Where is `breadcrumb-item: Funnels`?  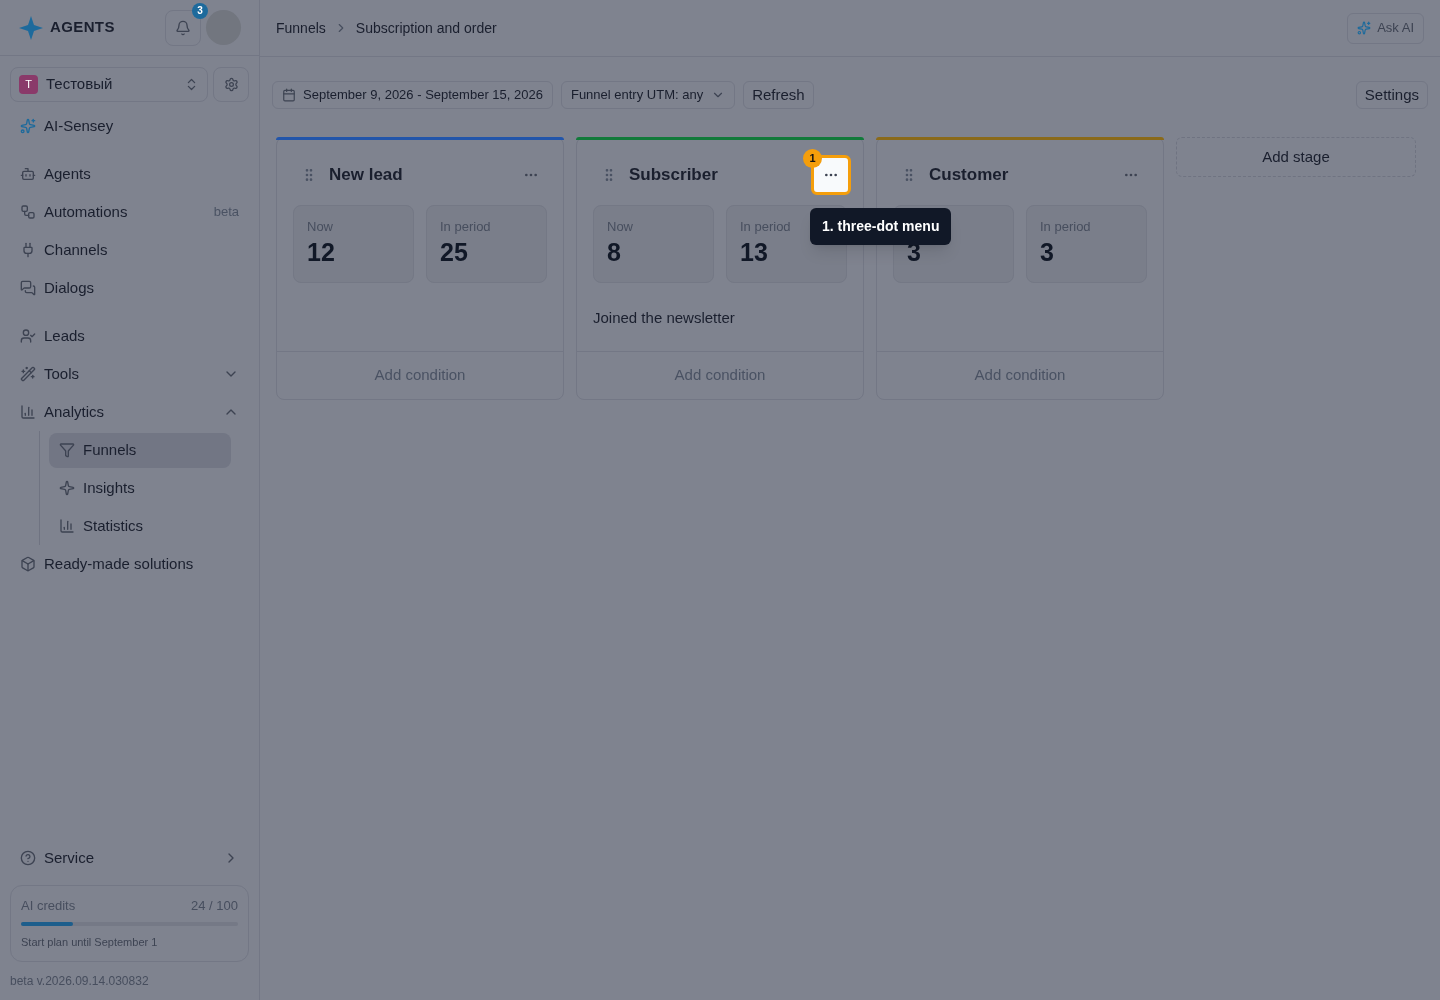 breadcrumb-item: Funnels is located at coordinates (301, 28).